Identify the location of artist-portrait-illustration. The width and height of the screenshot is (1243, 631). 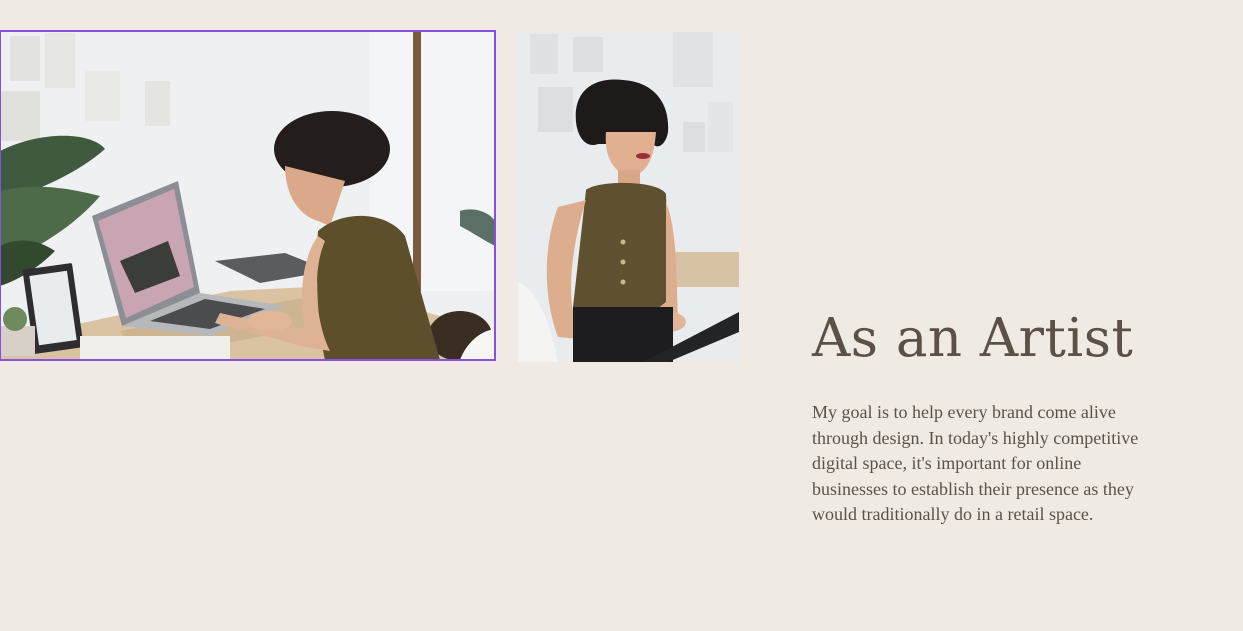
(628, 197).